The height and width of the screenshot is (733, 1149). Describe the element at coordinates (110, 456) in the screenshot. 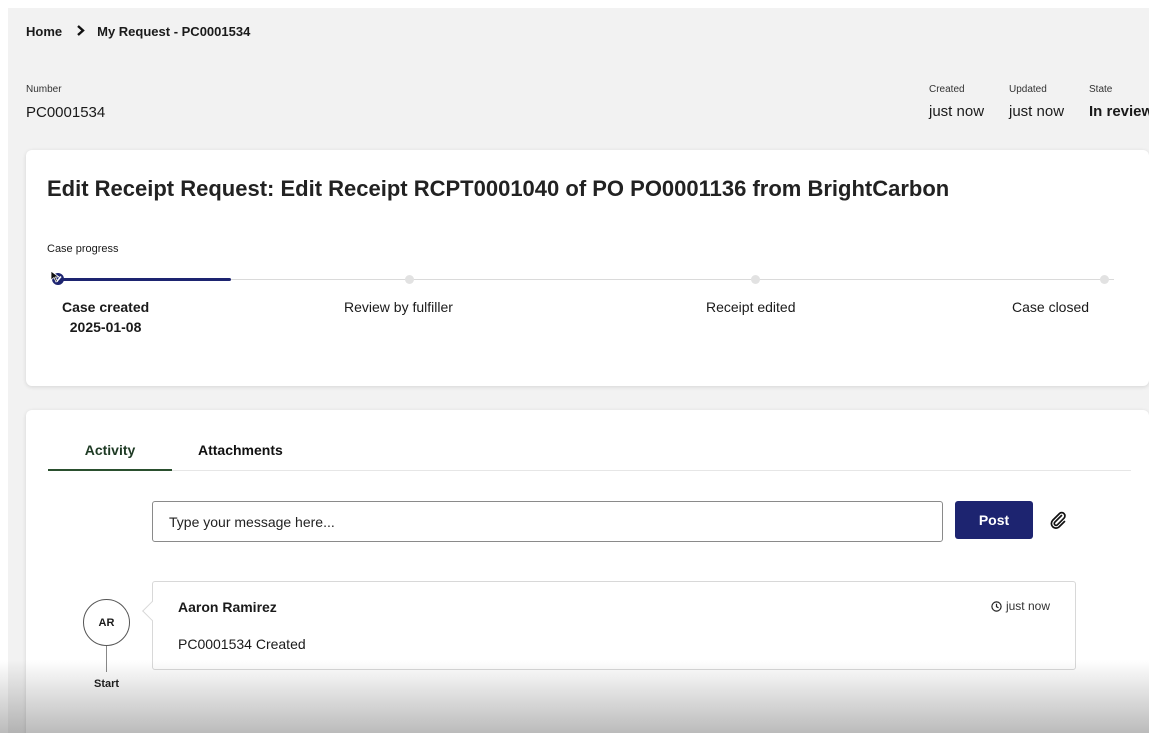

I see `tab-activity: Activity` at that location.